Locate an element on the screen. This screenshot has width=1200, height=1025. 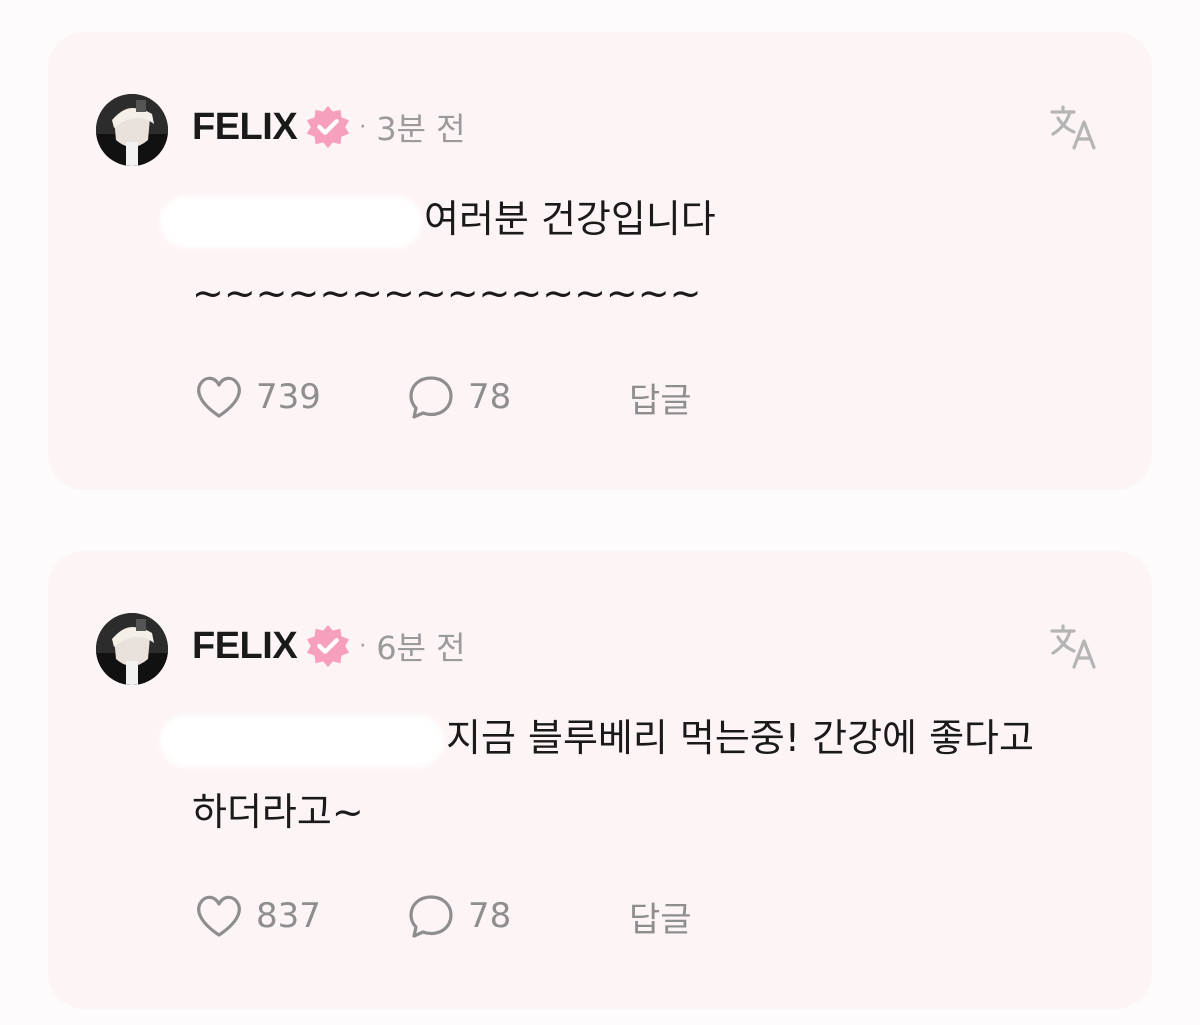
like-button: 739 is located at coordinates (298, 397).